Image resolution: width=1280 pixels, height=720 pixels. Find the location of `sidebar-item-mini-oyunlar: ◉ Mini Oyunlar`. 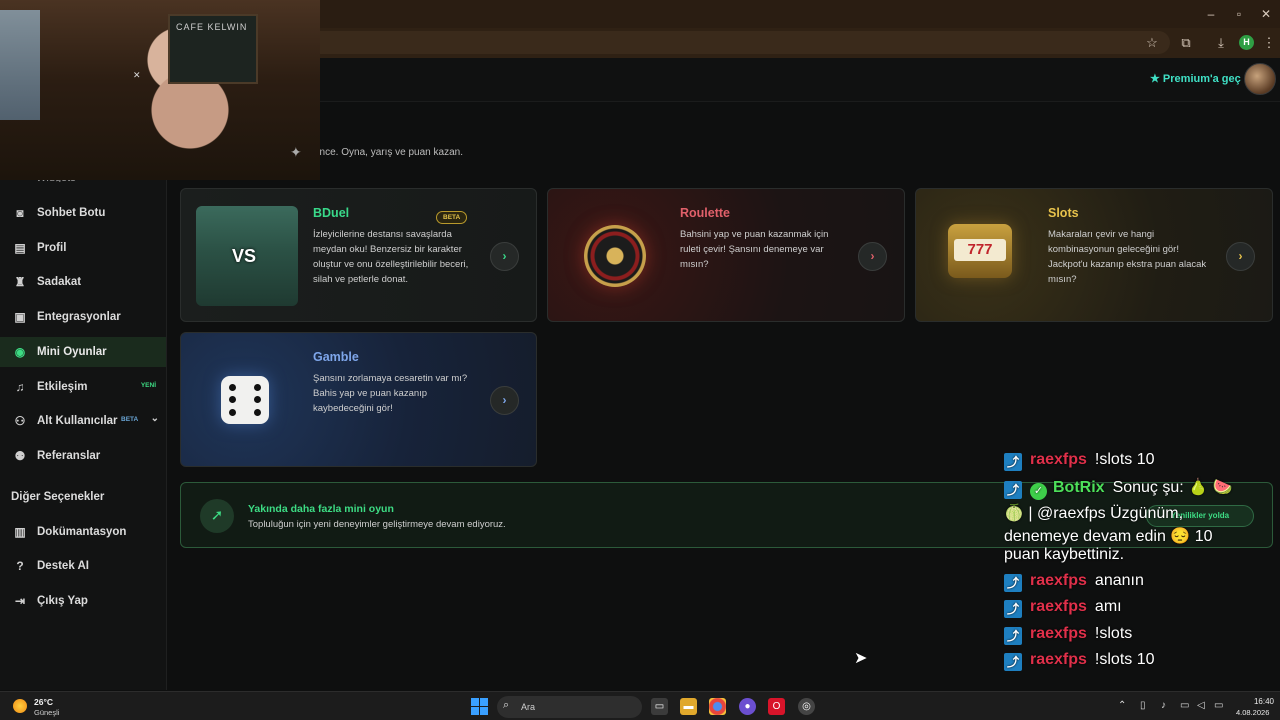

sidebar-item-mini-oyunlar: ◉ Mini Oyunlar is located at coordinates (83, 352).